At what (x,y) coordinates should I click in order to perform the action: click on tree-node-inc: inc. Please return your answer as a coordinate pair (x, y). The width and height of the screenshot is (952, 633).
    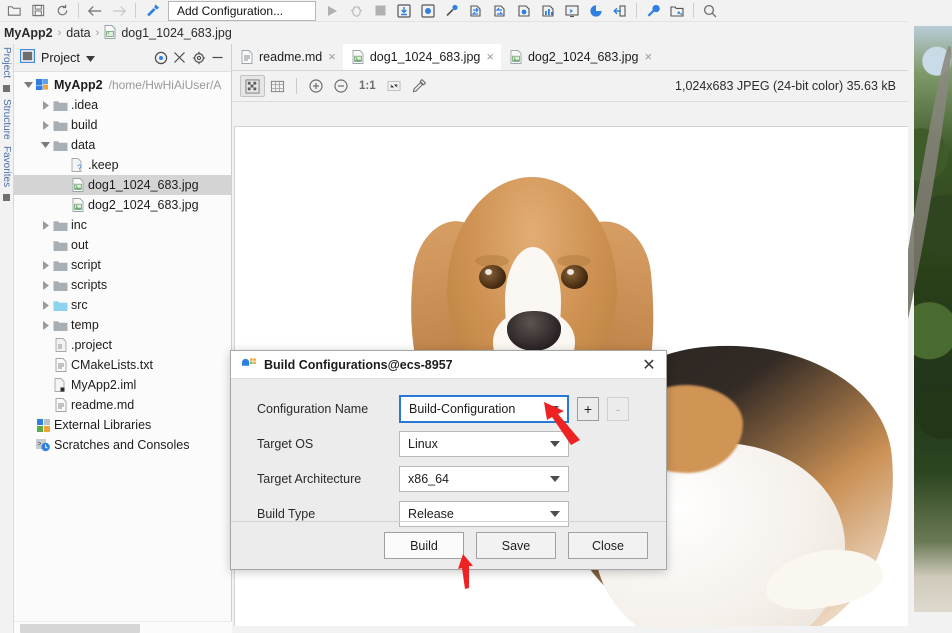
    Looking at the image, I should click on (122, 225).